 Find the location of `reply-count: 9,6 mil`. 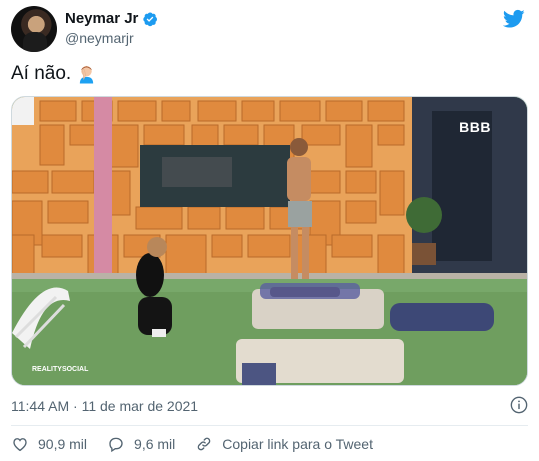

reply-count: 9,6 mil is located at coordinates (155, 444).